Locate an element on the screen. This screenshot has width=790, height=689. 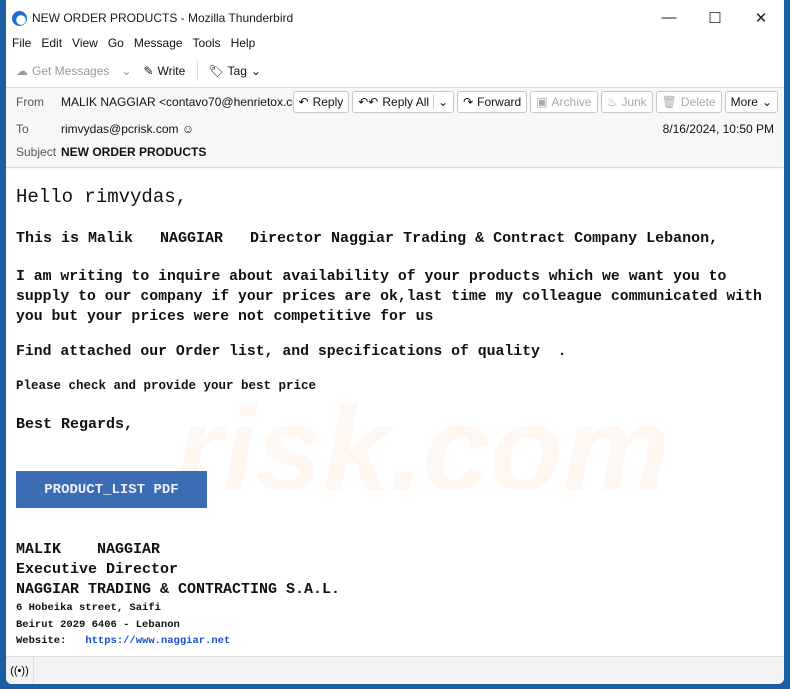
subject-label: Subject is located at coordinates (36, 152).